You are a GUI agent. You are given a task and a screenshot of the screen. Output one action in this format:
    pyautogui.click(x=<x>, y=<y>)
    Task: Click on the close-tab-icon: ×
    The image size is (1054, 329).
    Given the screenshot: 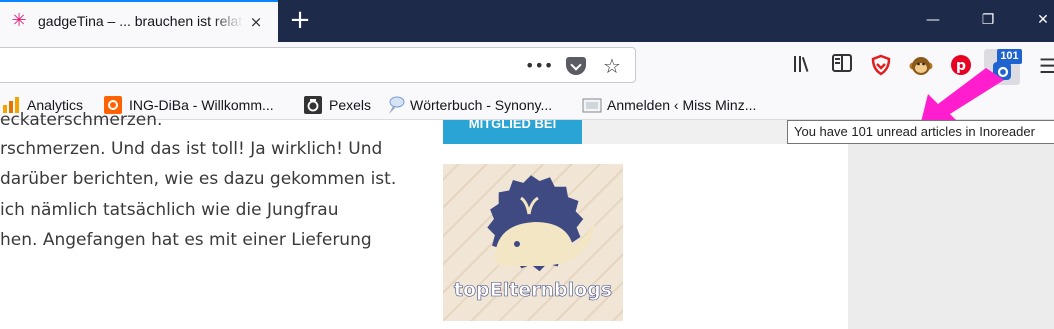 What is the action you would take?
    pyautogui.click(x=256, y=22)
    